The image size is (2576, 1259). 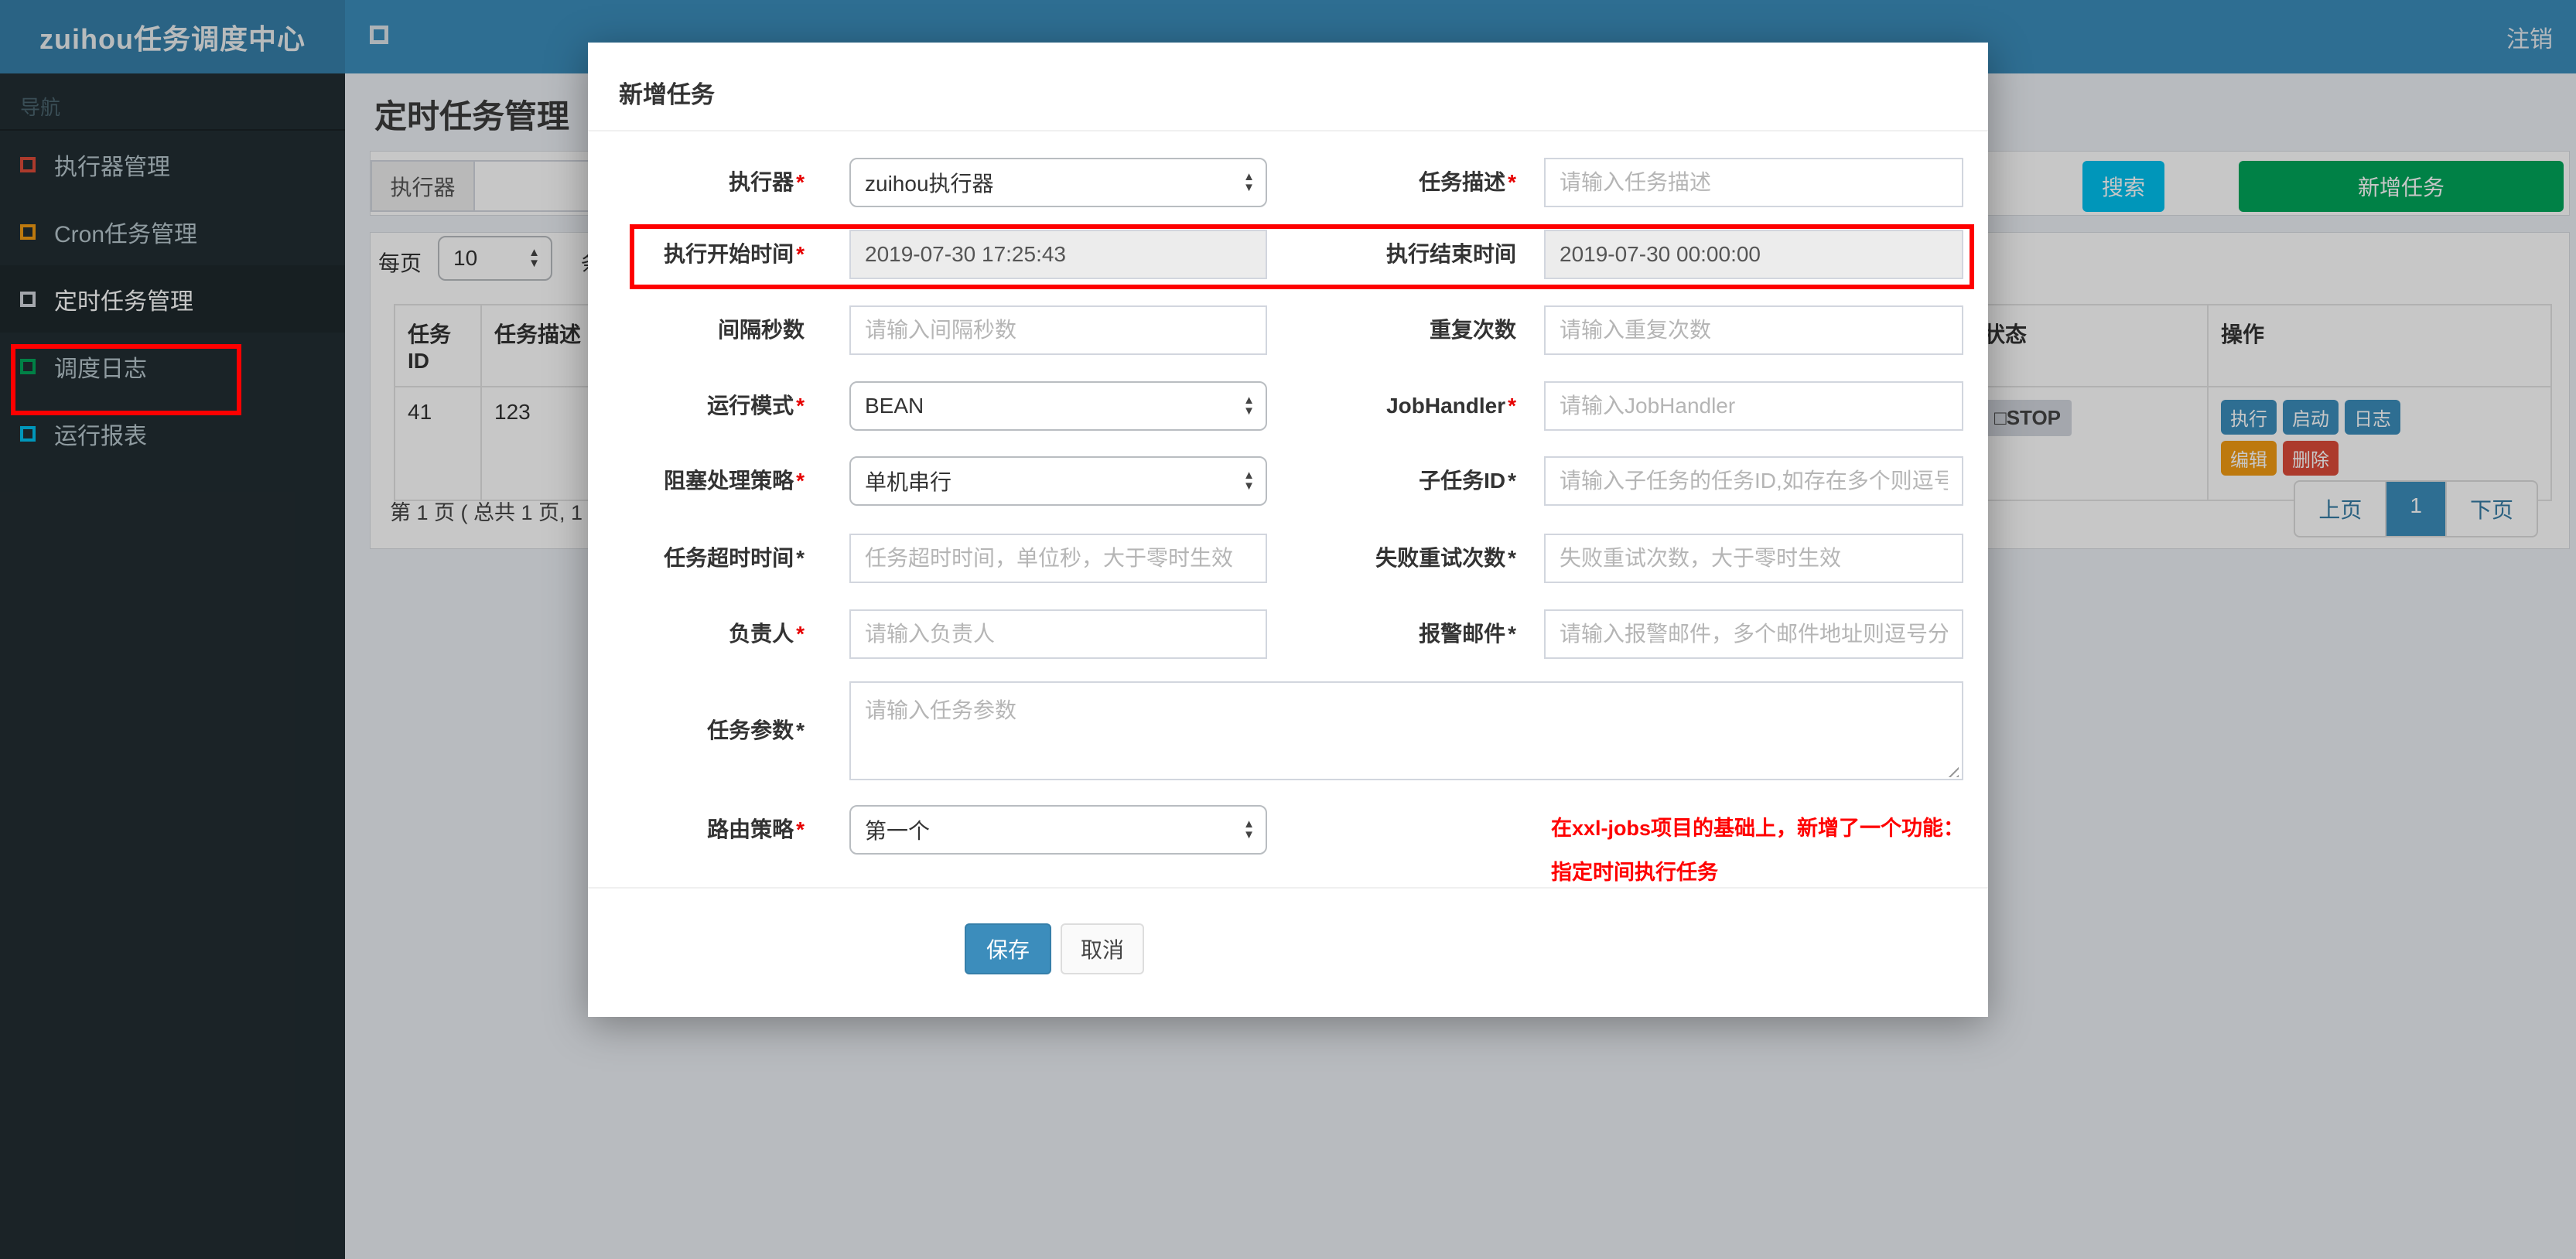 I want to click on route-strategy-select-value: 第一个, so click(x=898, y=831).